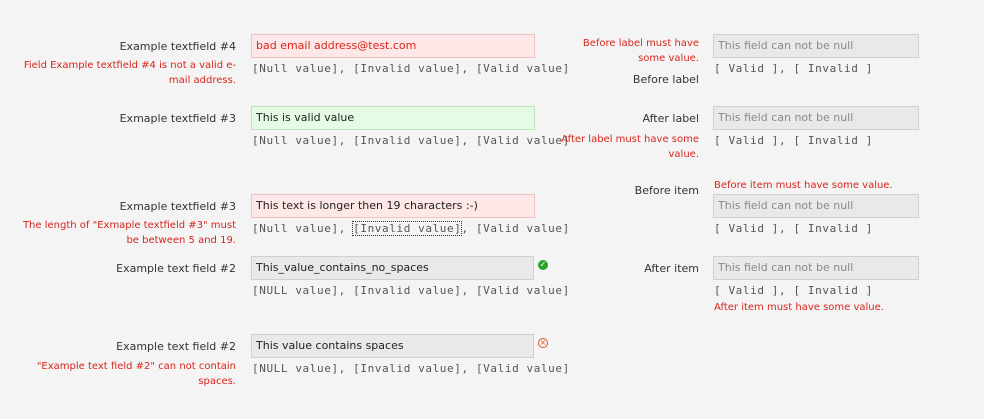  I want to click on before-item-field: This field can not be null, so click(816, 206).